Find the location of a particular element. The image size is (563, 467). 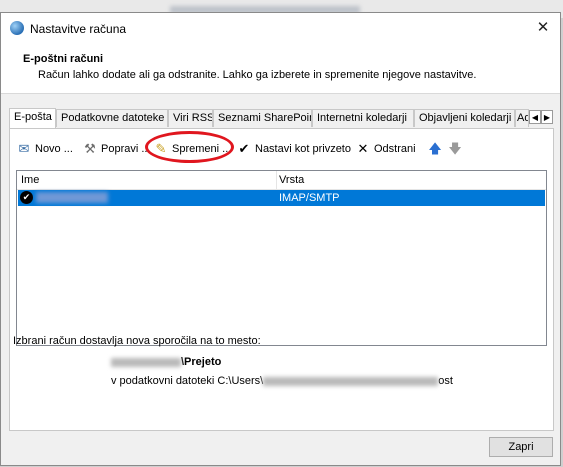

move-down-button: 🡇 is located at coordinates (456, 149).